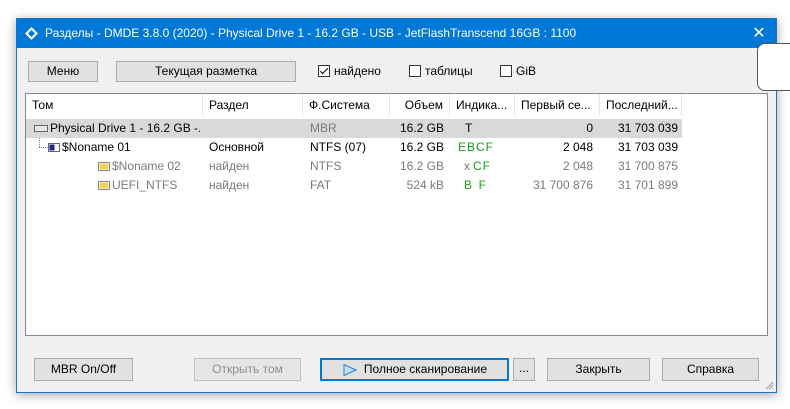 This screenshot has height=409, width=790. What do you see at coordinates (114, 105) in the screenshot?
I see `column-header-volume: Том` at bounding box center [114, 105].